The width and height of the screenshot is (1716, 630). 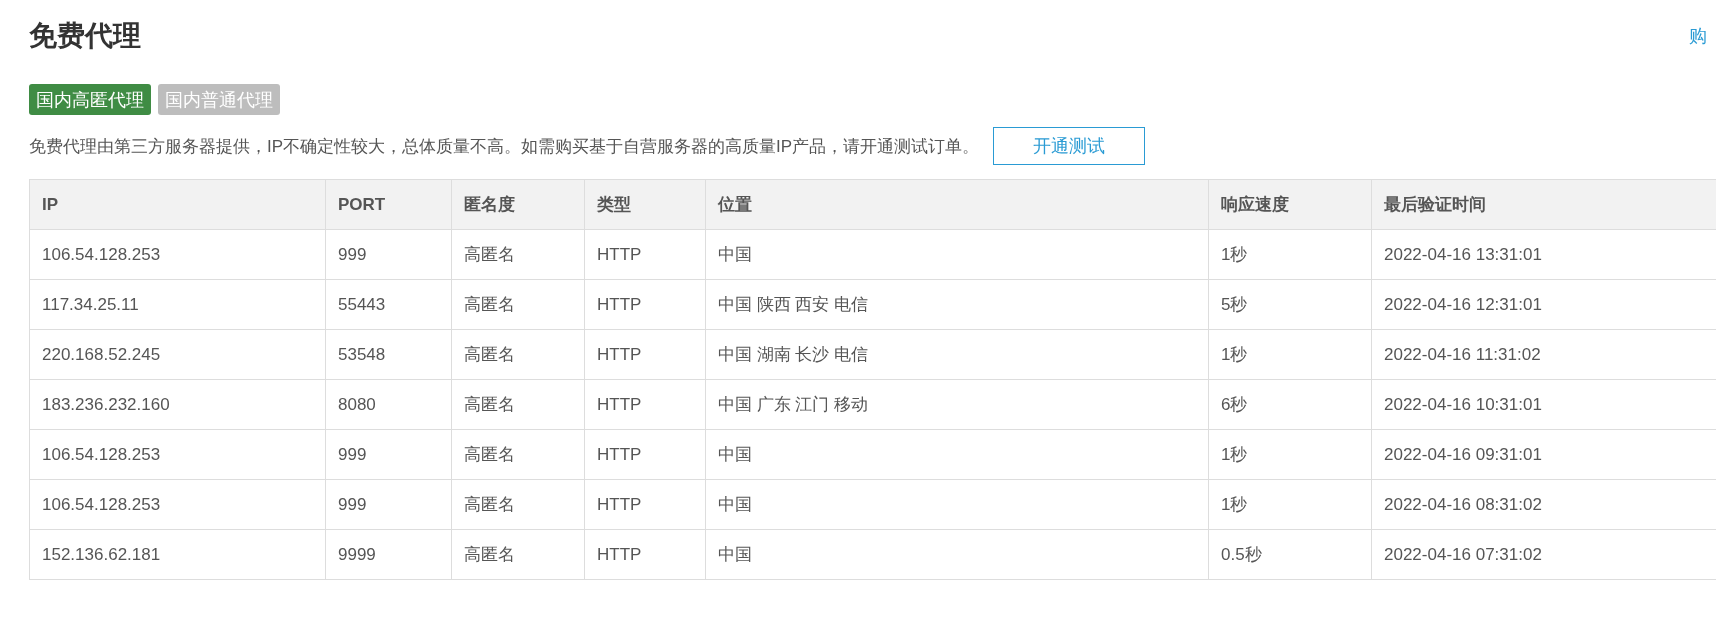 What do you see at coordinates (177, 404) in the screenshot?
I see `table-cell: 183.236.232.160` at bounding box center [177, 404].